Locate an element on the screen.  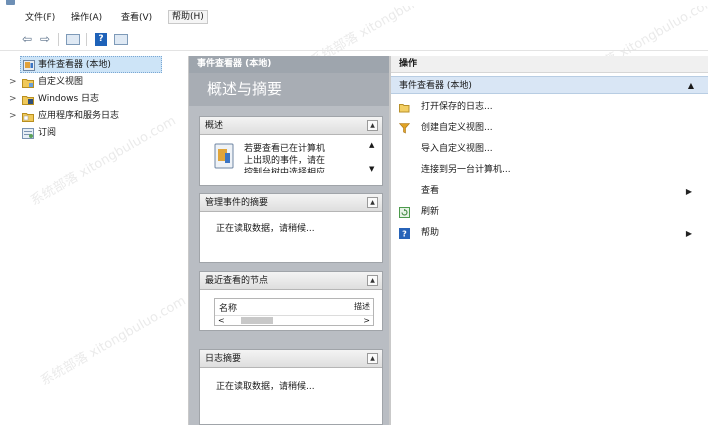
section-title: 概述 is located at coordinates (214, 126).